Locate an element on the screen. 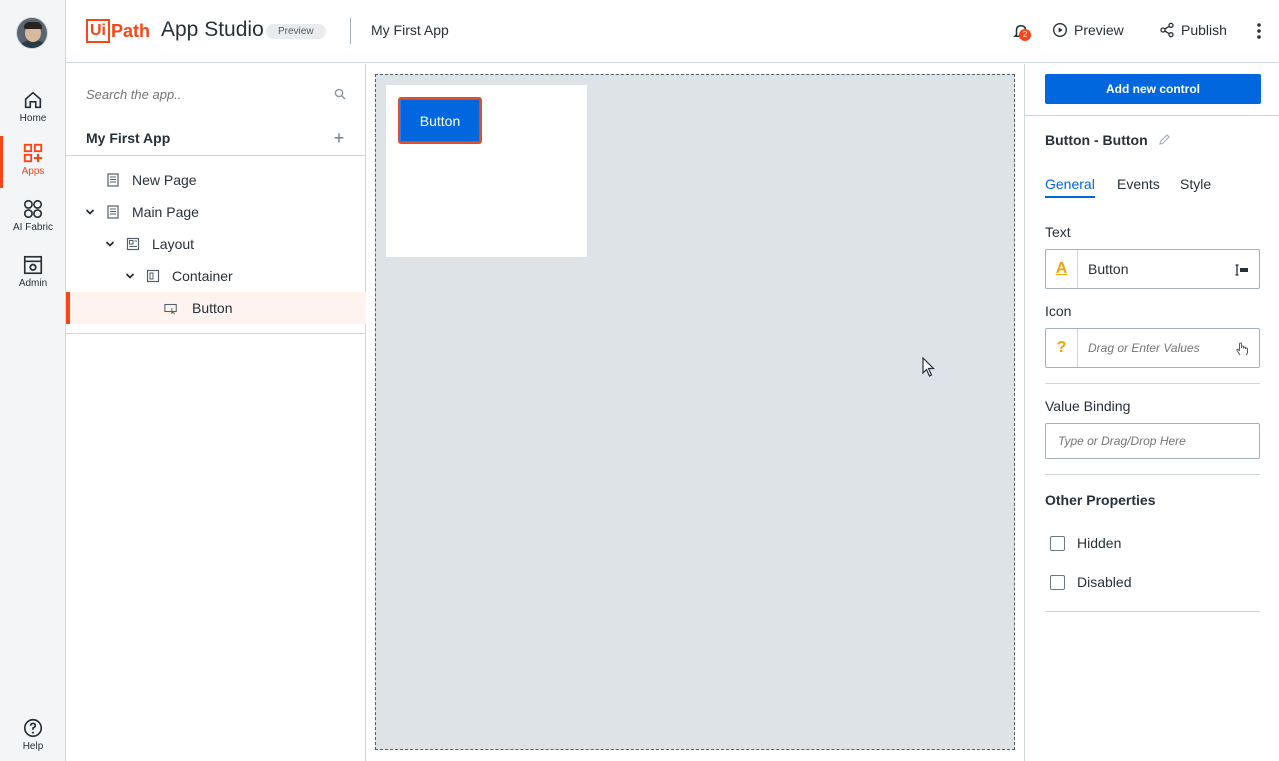 The width and height of the screenshot is (1279, 761). value-binding-field is located at coordinates (1152, 441).